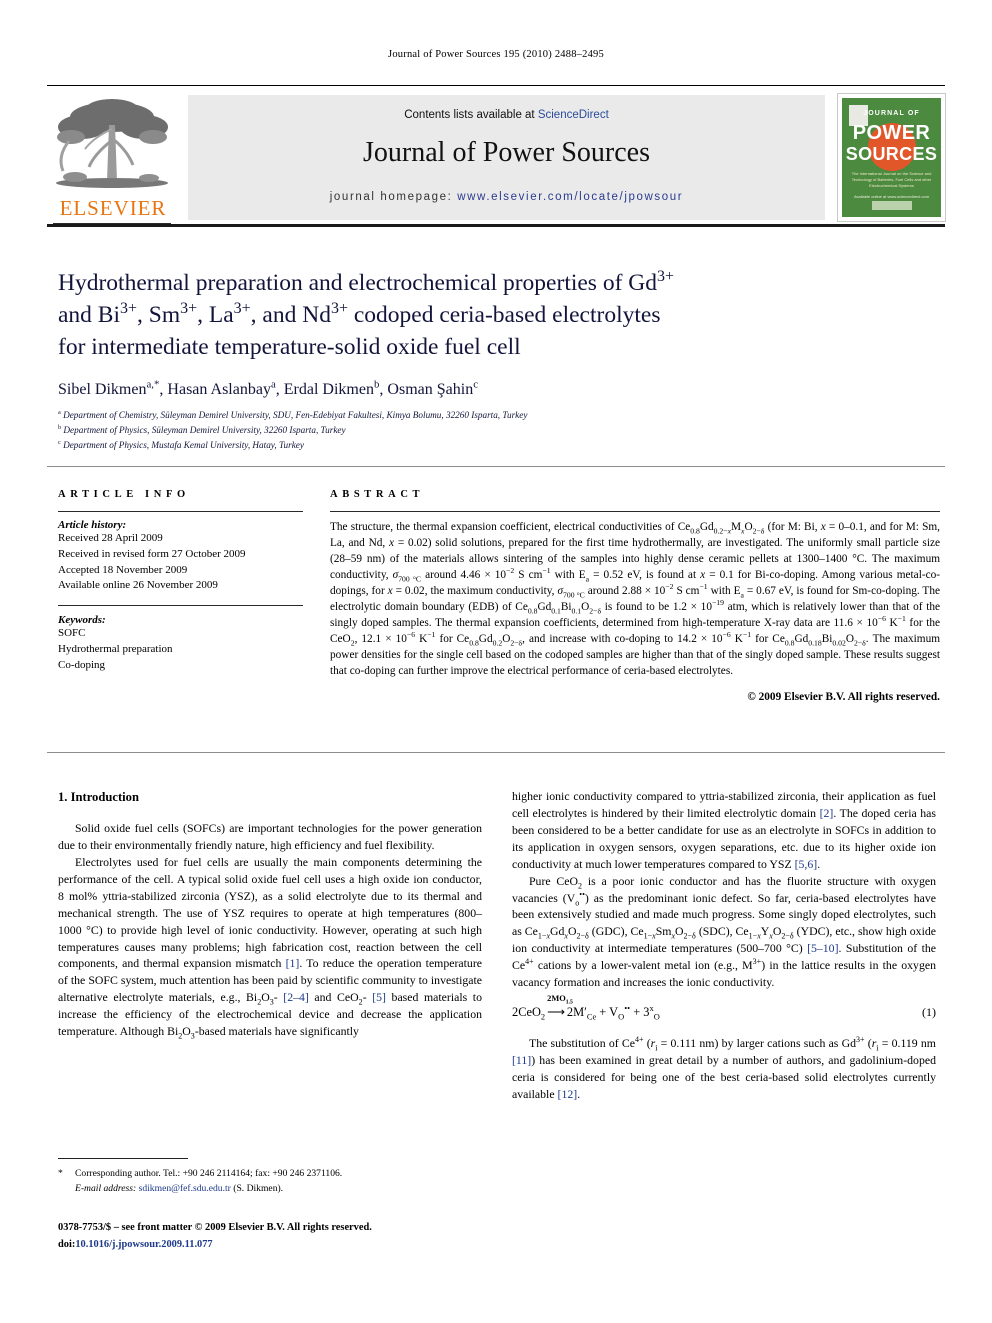 This screenshot has width=992, height=1323. I want to click on article-history-label: Article history:, so click(92, 525).